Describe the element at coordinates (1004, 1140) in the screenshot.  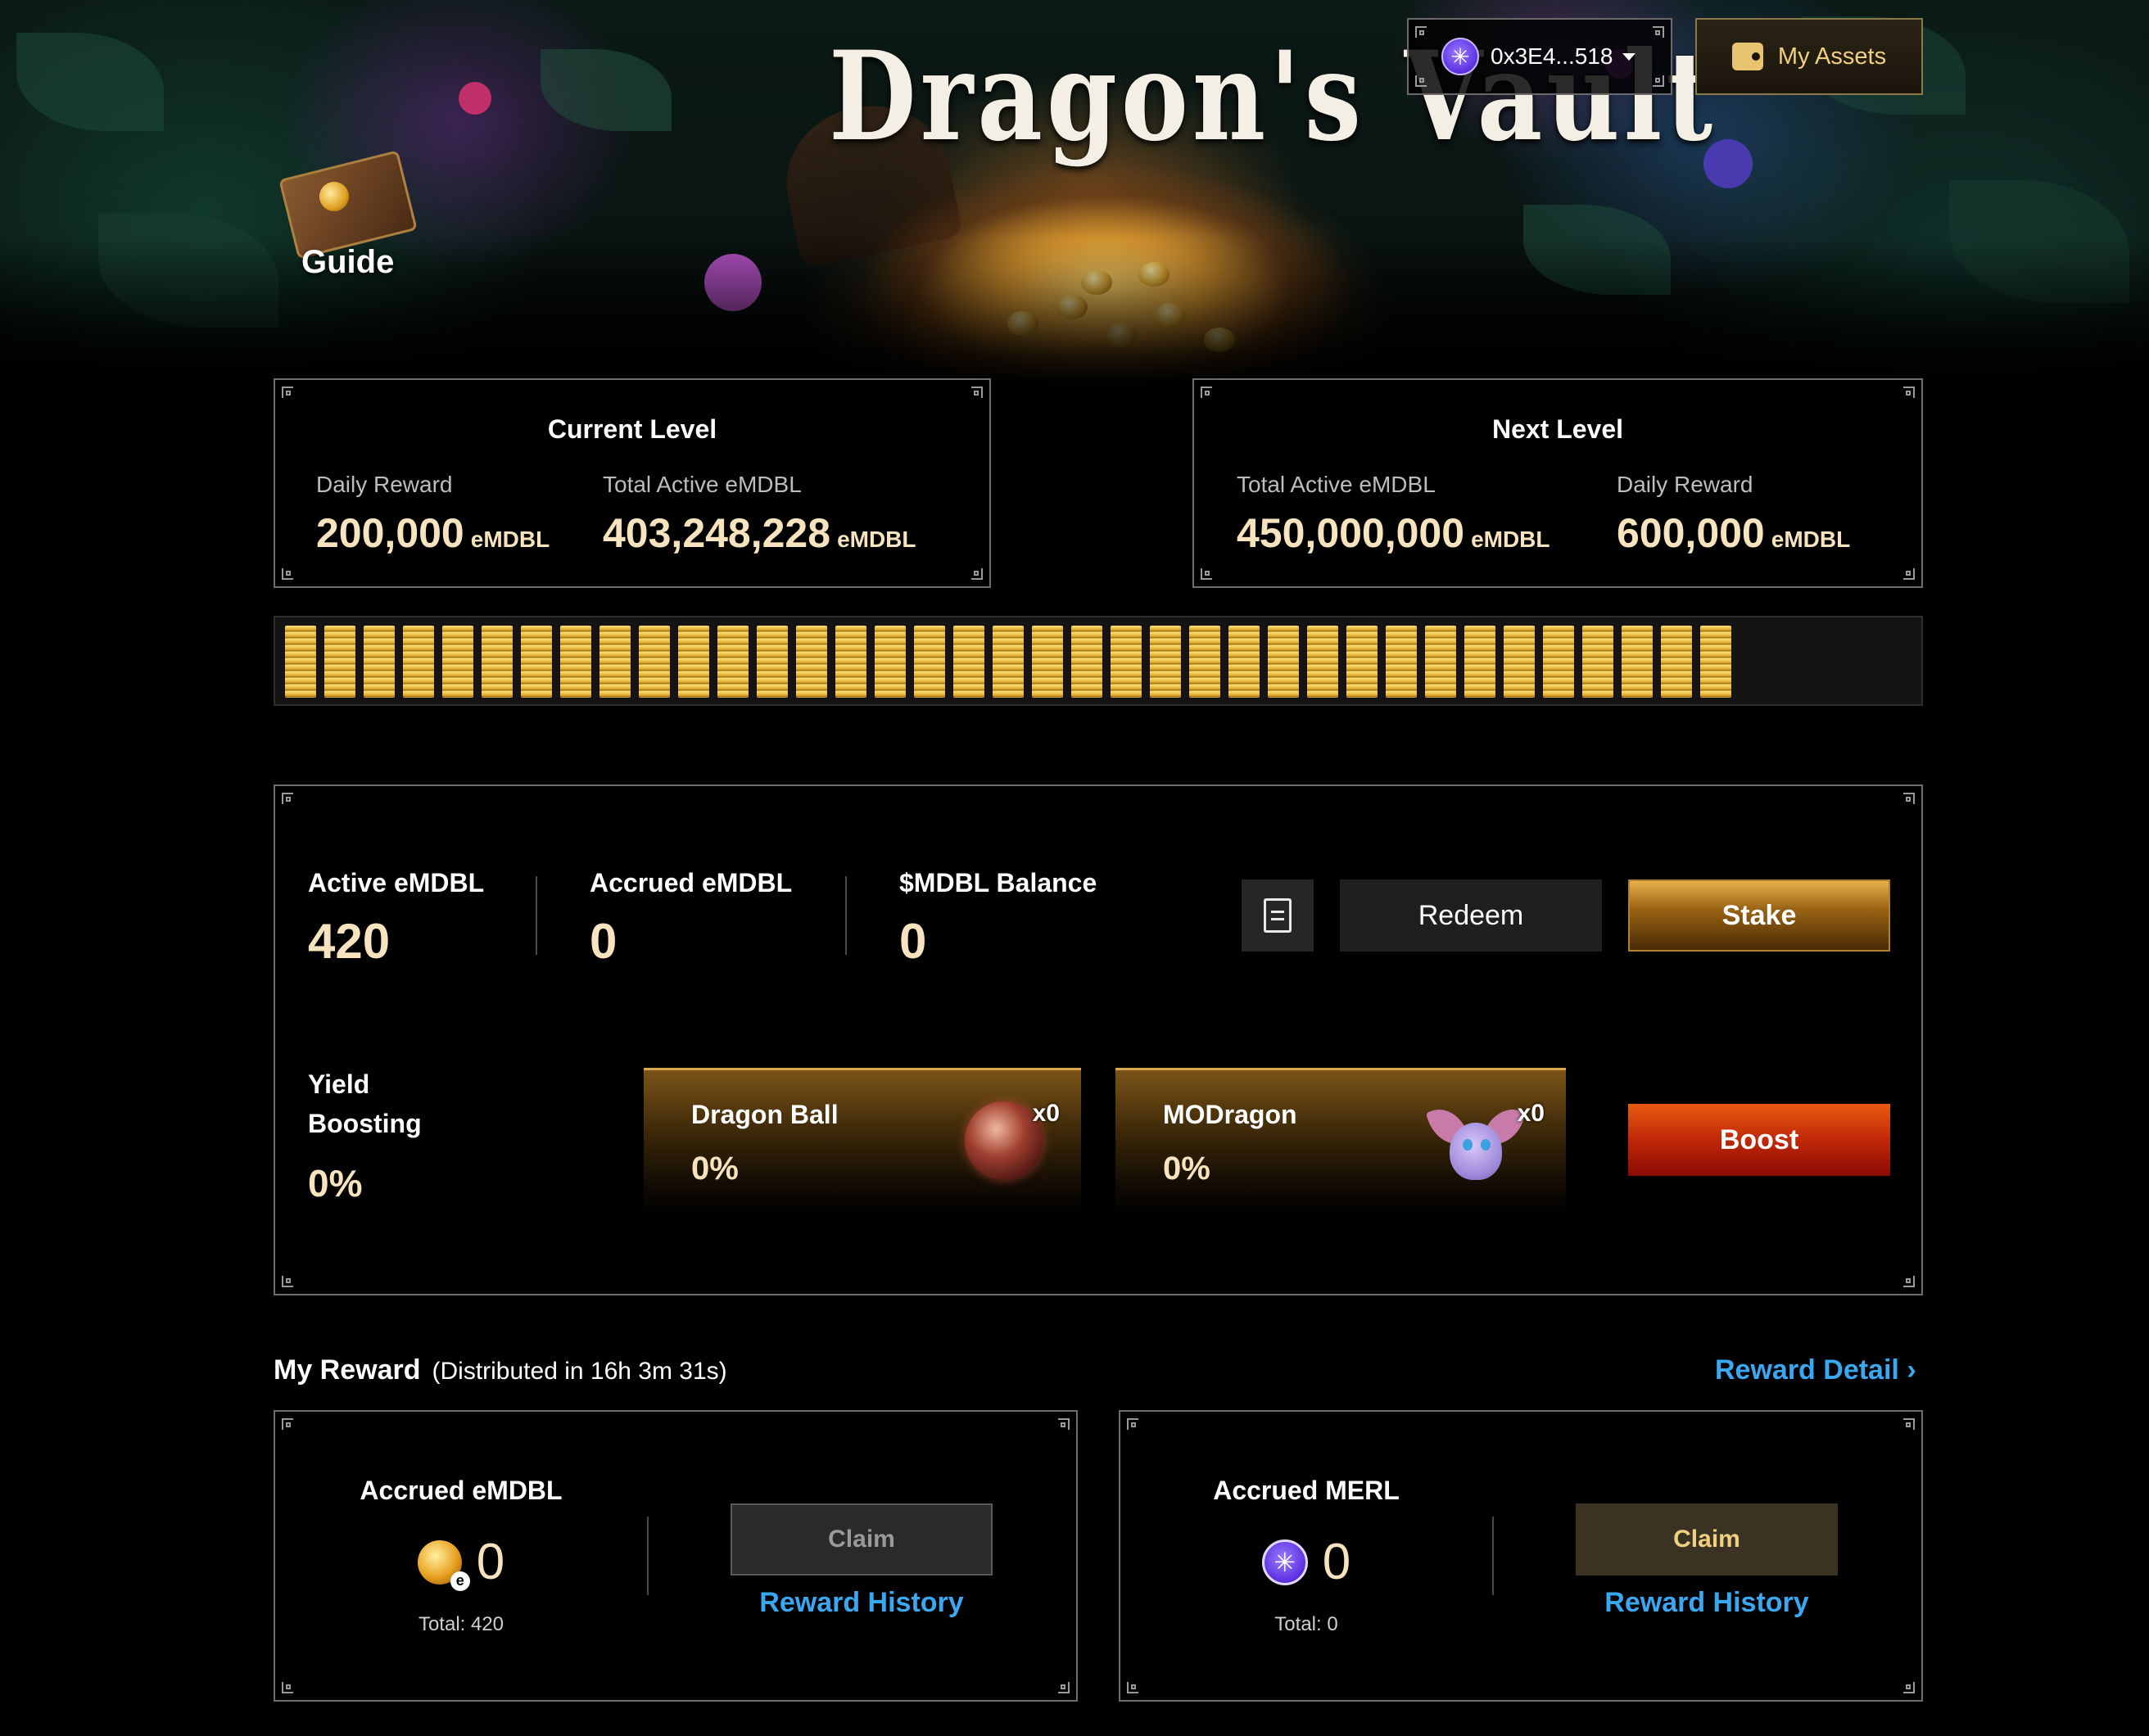
I see `dragon-ball-icon` at that location.